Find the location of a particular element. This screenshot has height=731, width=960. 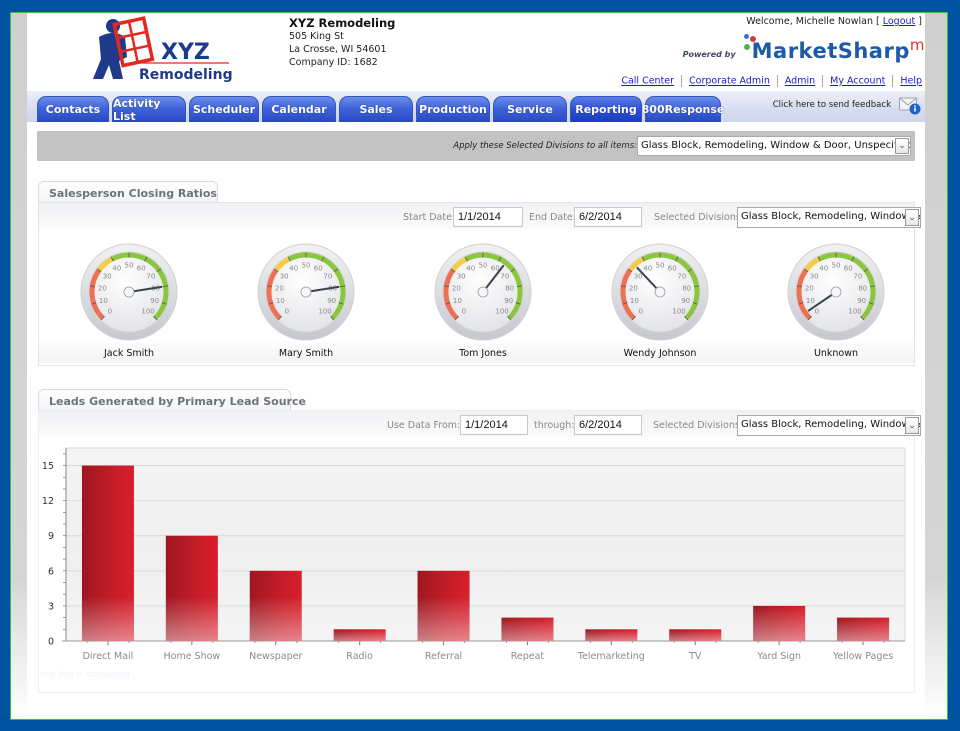

tab-800response: 800Response is located at coordinates (683, 109).